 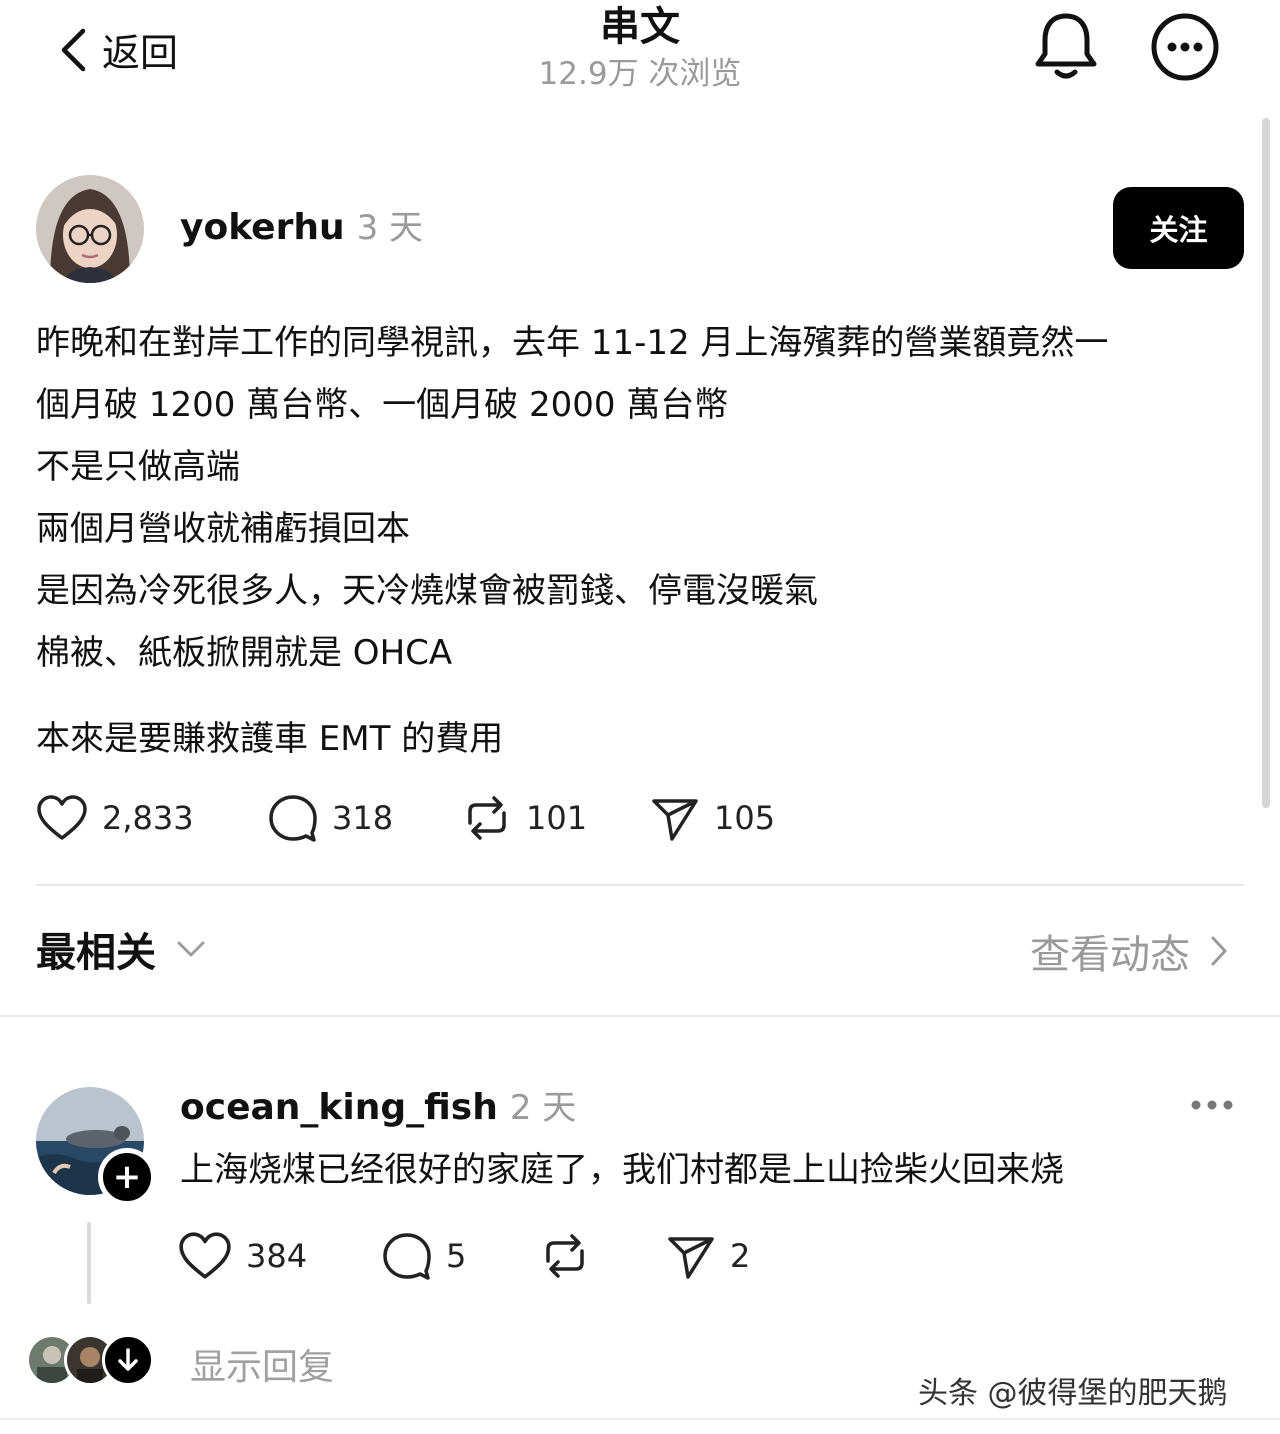 I want to click on repost-count: 101, so click(x=557, y=818).